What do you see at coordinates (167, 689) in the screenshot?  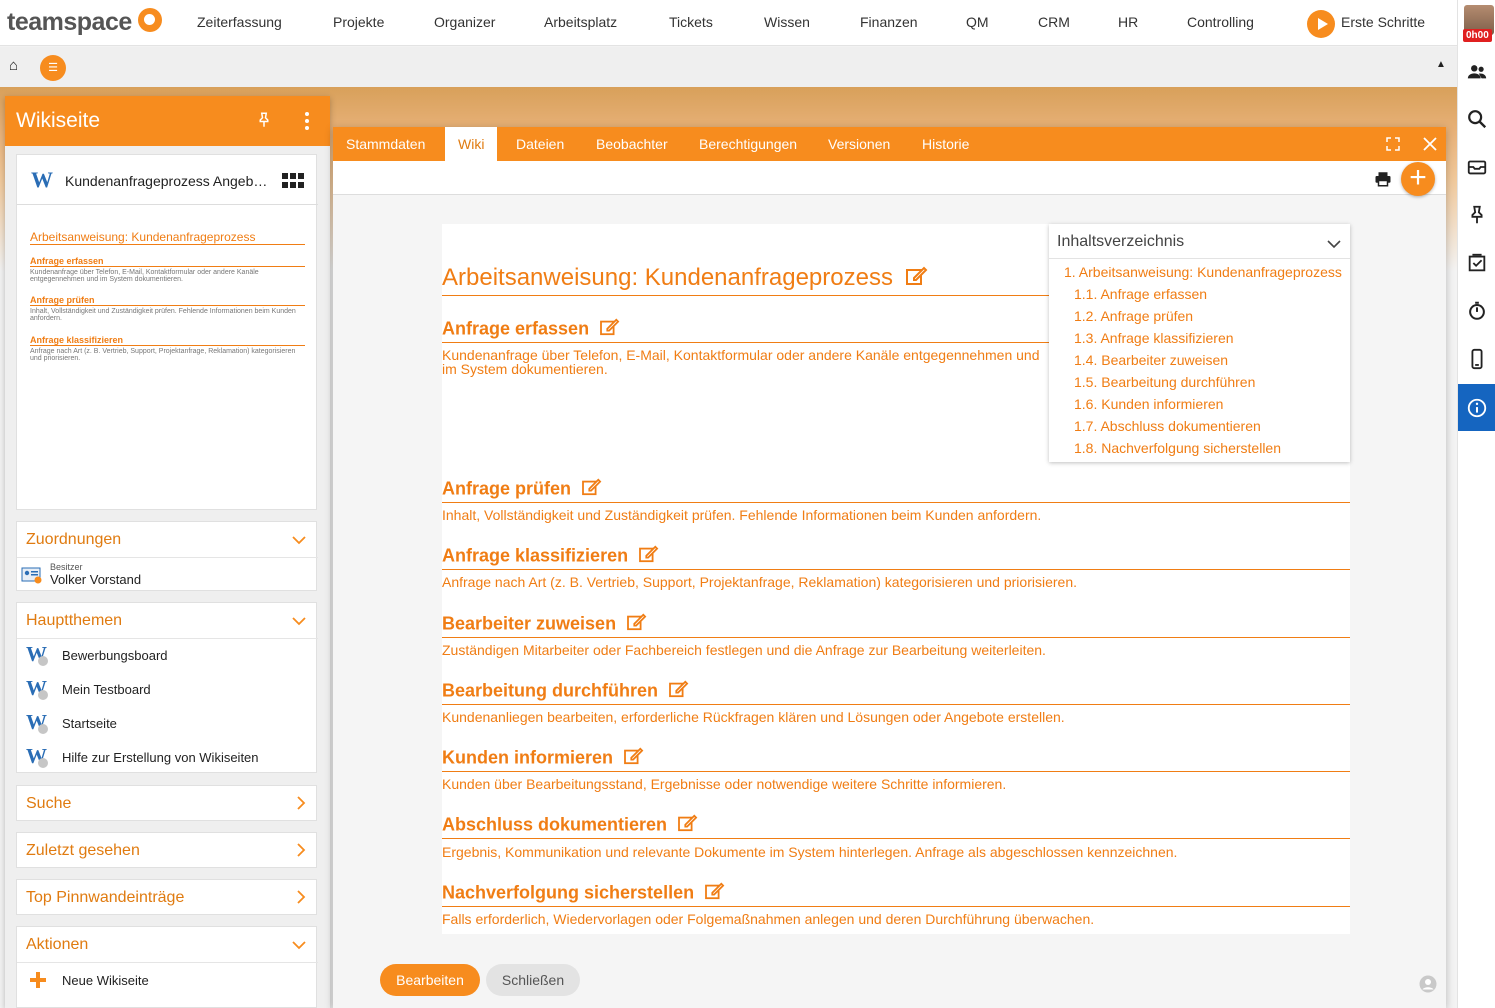 I see `list-item: W Mein Testboard` at bounding box center [167, 689].